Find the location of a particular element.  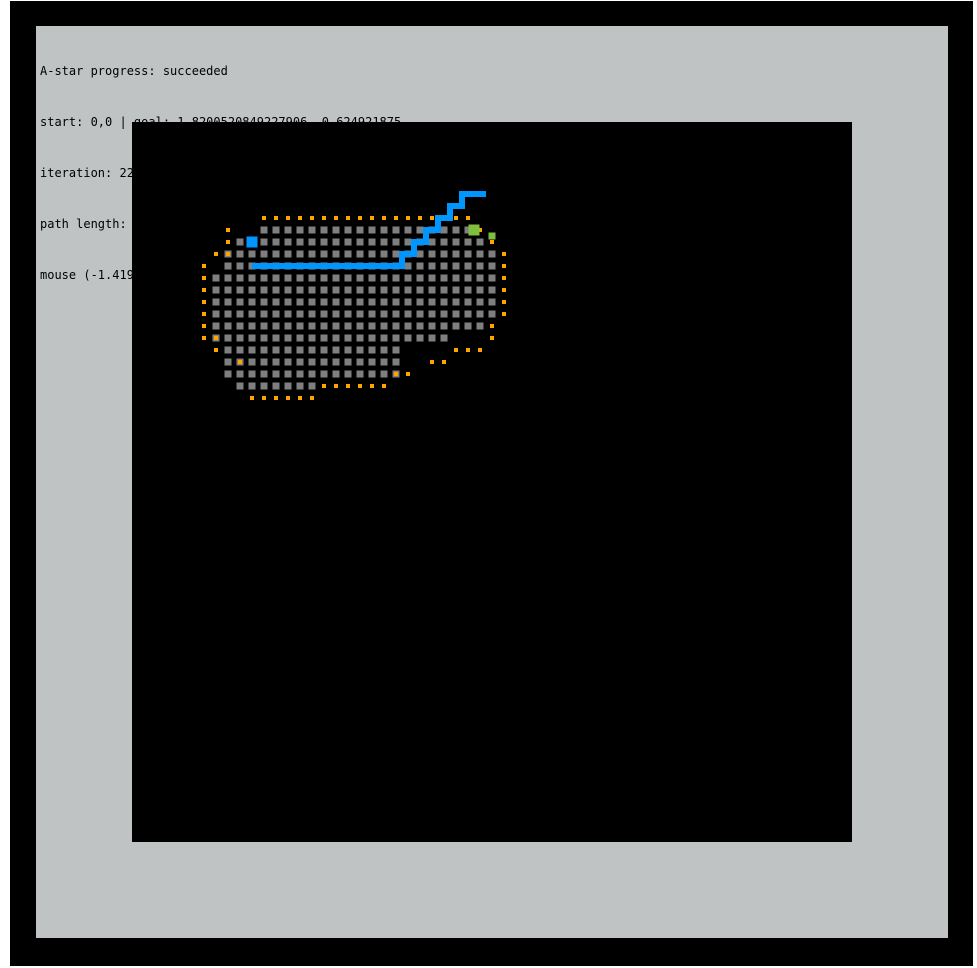

progress-status-line: A-star progress: succeeded is located at coordinates (134, 71).